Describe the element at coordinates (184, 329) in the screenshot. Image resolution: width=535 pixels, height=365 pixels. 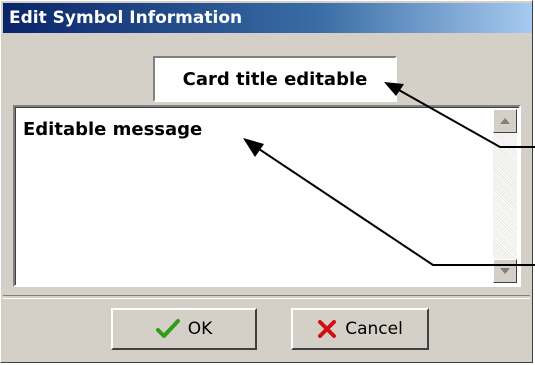
I see `ok-button: OK` at that location.